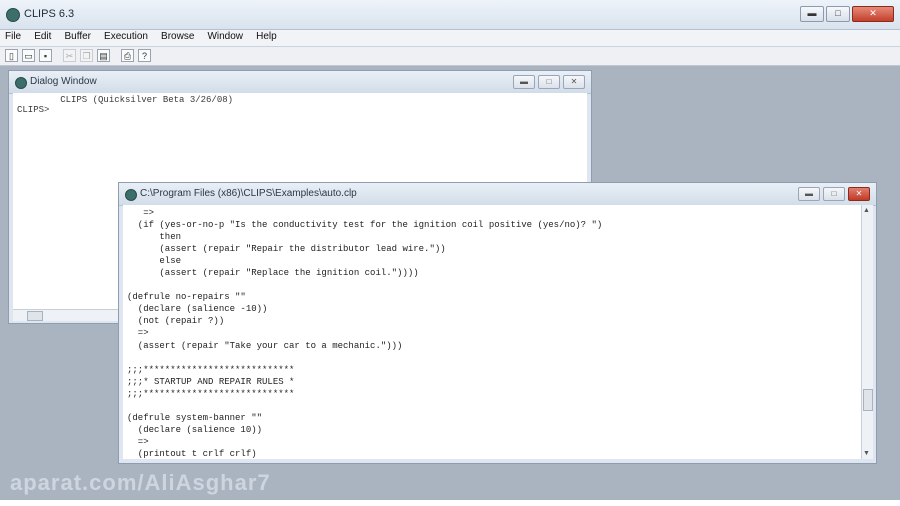 This screenshot has width=900, height=506. Describe the element at coordinates (49, 14) in the screenshot. I see `app-title: CLIPS 6.3` at that location.